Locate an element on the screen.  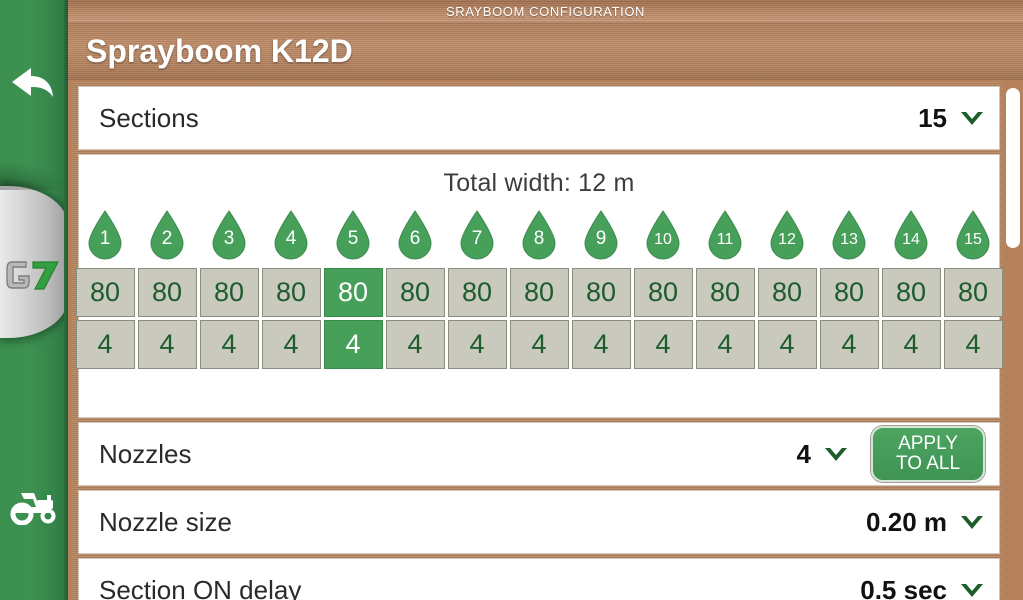
section-number: 3 is located at coordinates (229, 238).